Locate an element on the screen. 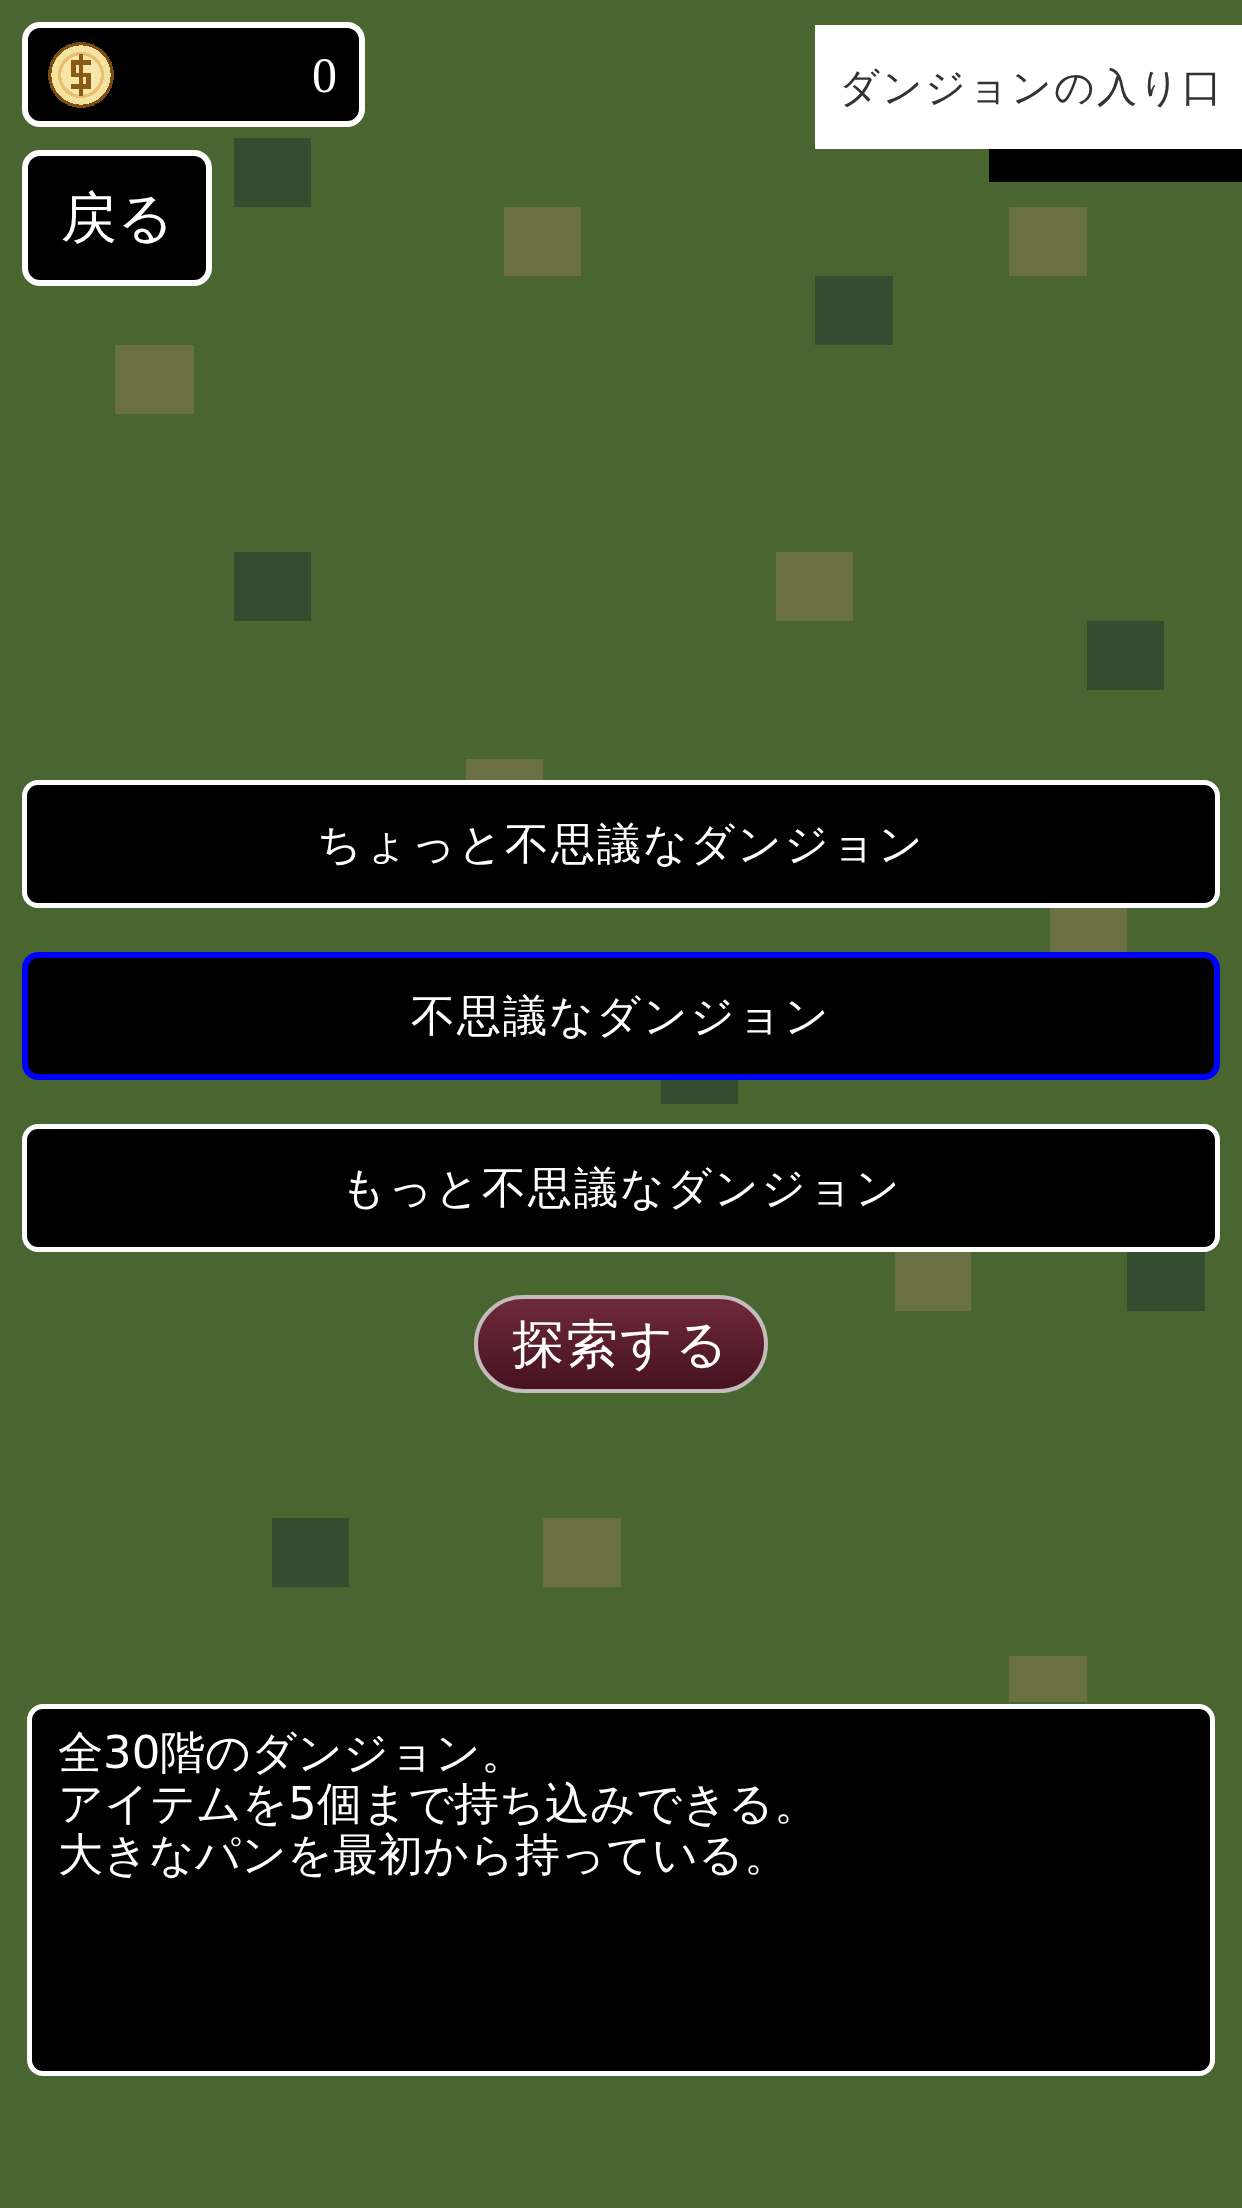 The width and height of the screenshot is (1242, 2208). description-line: 大きなパンを最初から持っている。 is located at coordinates (423, 1854).